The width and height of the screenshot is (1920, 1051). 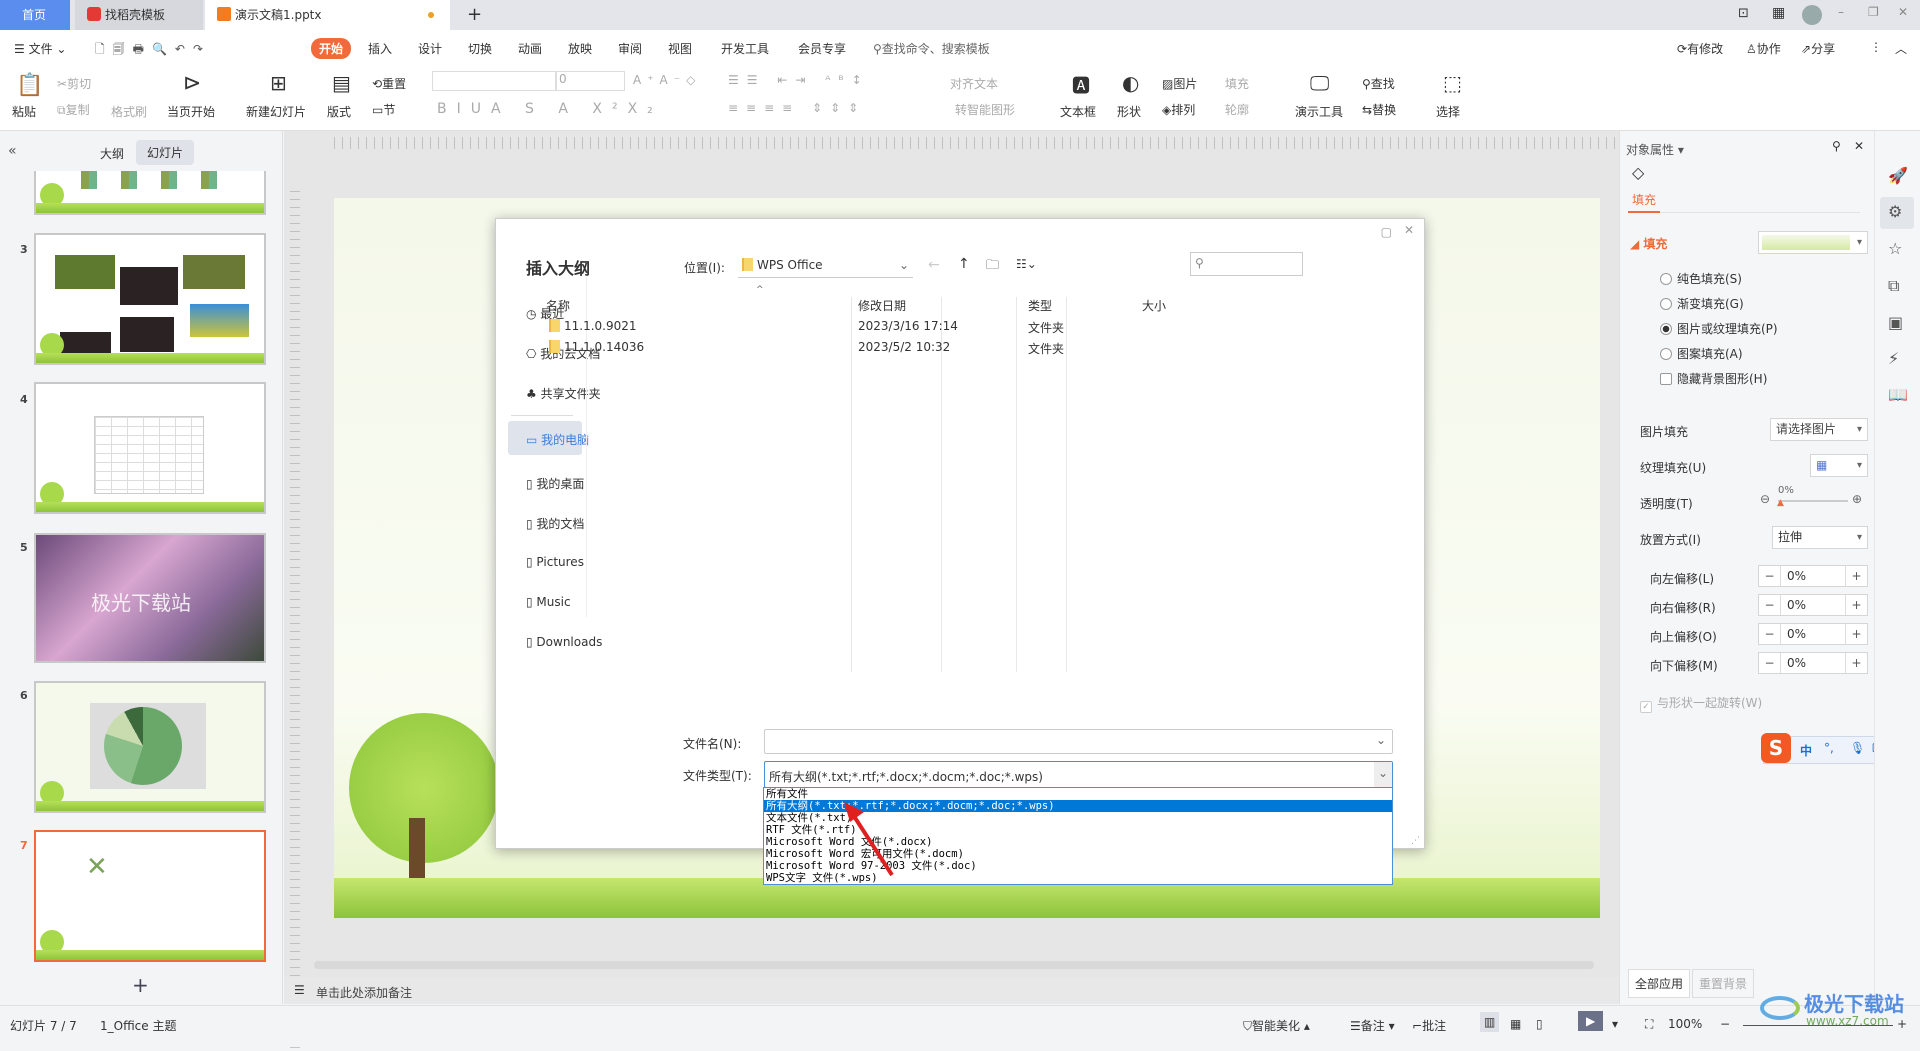 I want to click on present-tools-button: 演示工具, so click(x=1319, y=111).